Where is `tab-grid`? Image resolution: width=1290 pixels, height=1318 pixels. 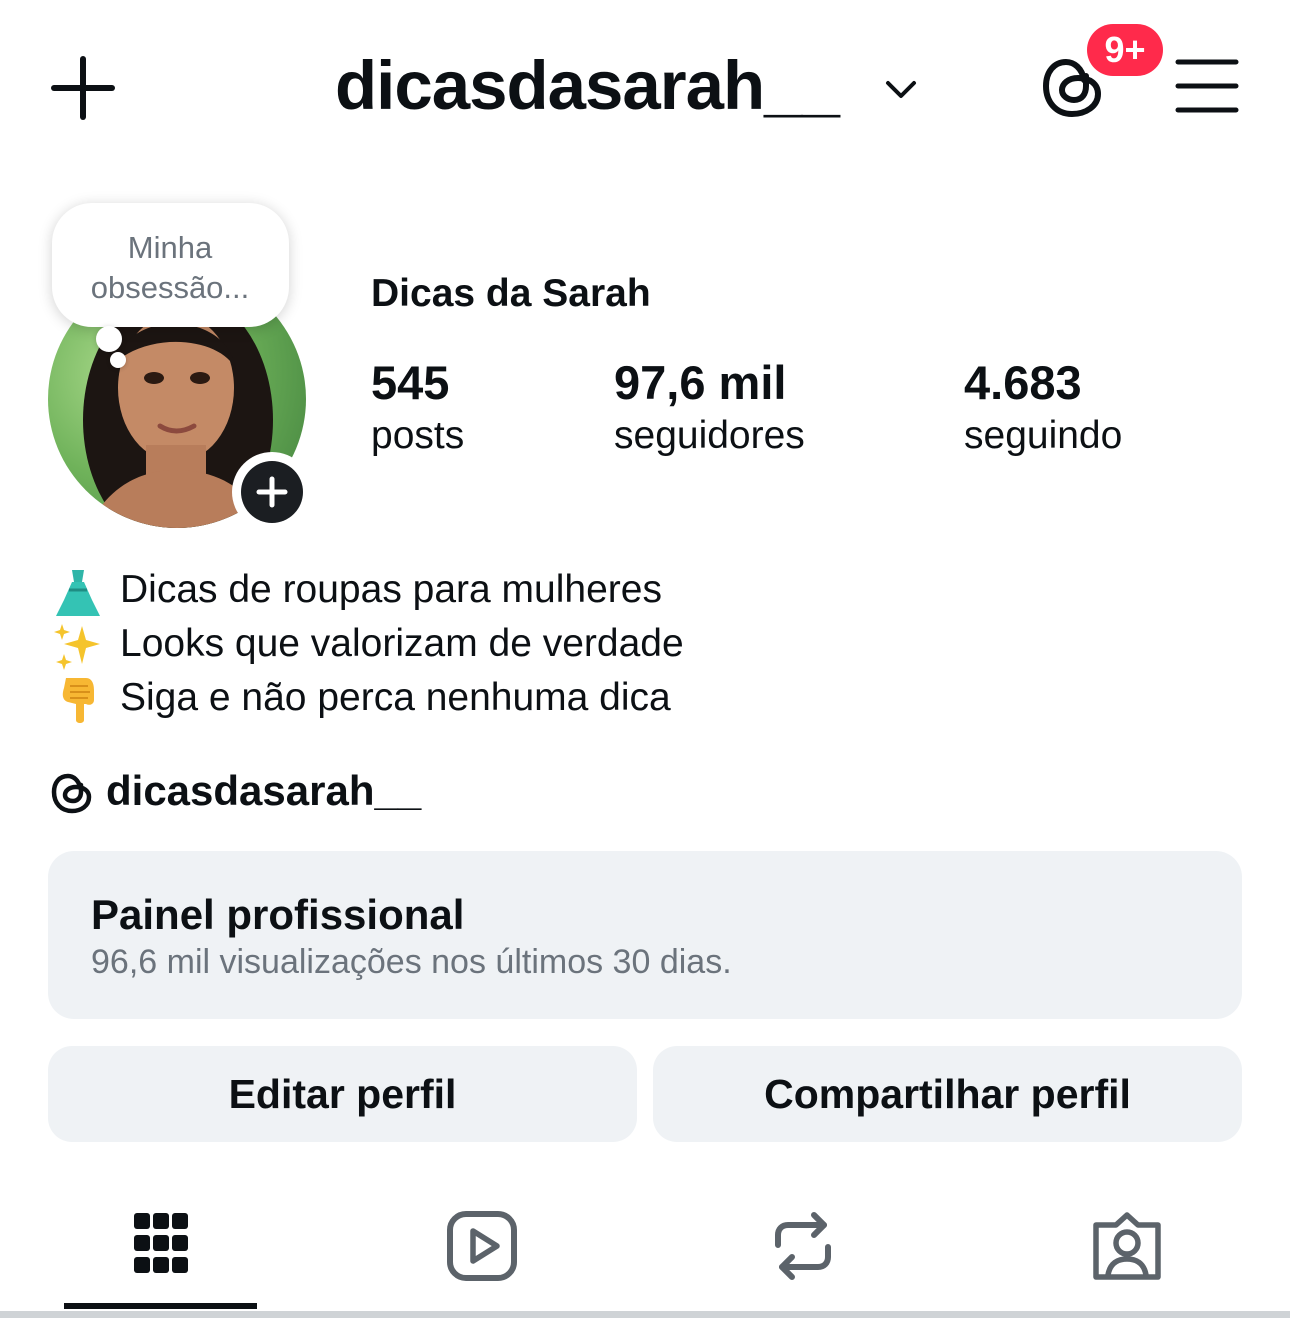 tab-grid is located at coordinates (161, 1246).